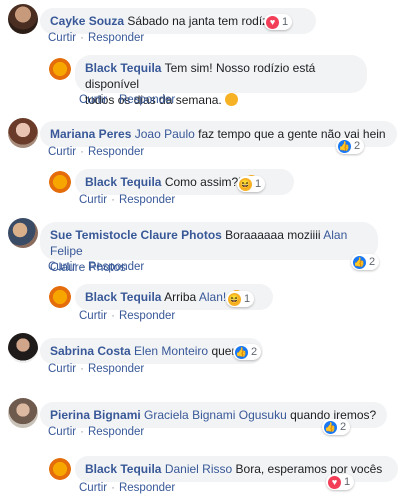 The width and height of the screenshot is (402, 503). Describe the element at coordinates (136, 235) in the screenshot. I see `comment-author: Sue Temistocle Claure Photos` at that location.